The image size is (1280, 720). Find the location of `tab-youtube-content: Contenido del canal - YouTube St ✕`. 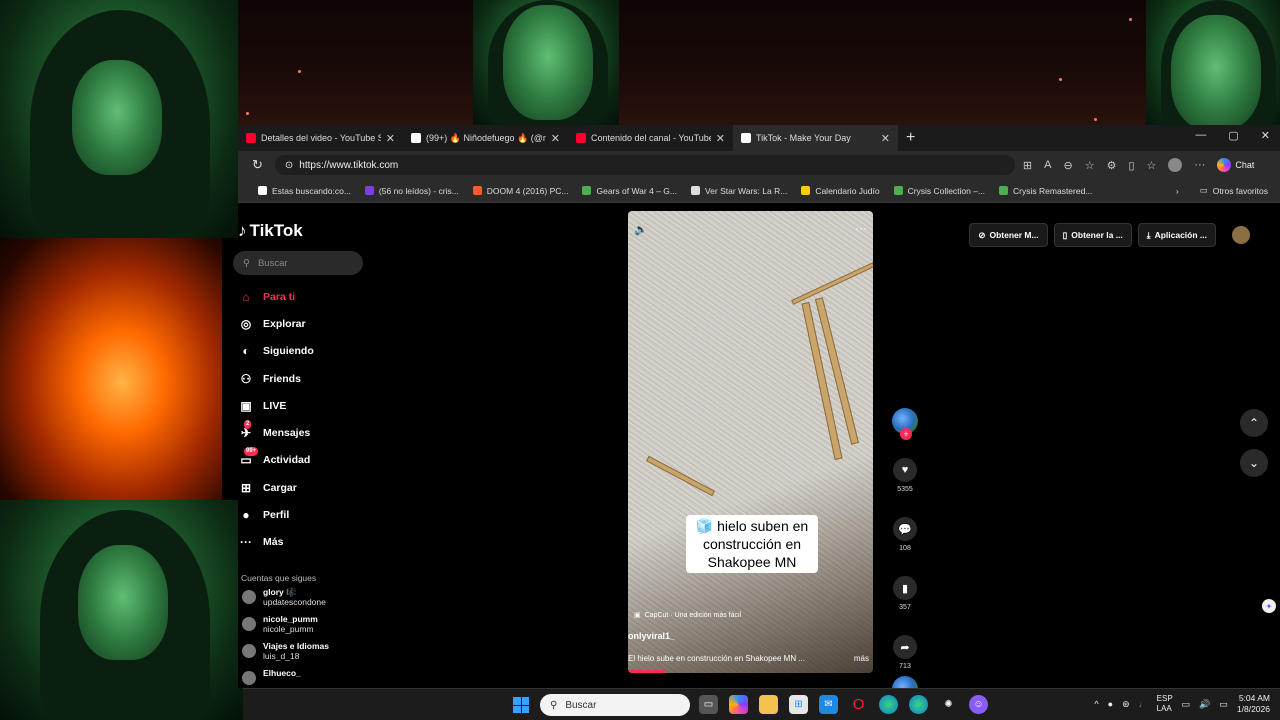

tab-youtube-content: Contenido del canal - YouTube St ✕ is located at coordinates (650, 138).